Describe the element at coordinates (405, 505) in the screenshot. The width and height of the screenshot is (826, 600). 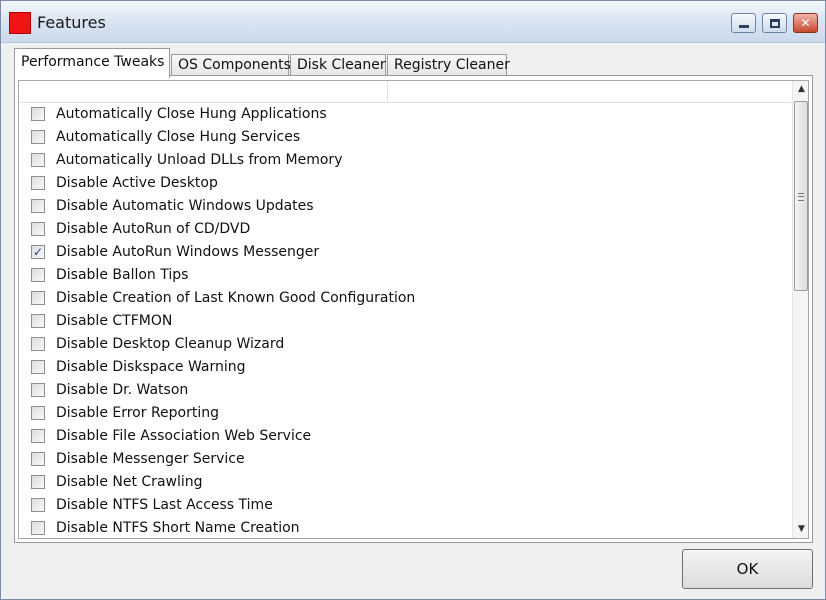
I see `feature-row: Disable NTFS Last Access Time` at that location.